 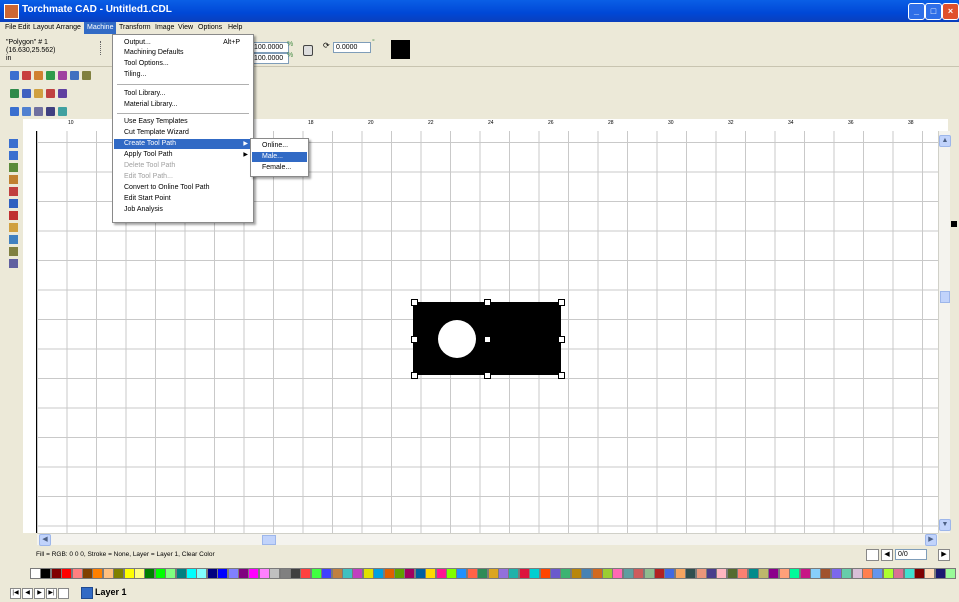 What do you see at coordinates (308, 50) in the screenshot?
I see `lock-ratio-icon` at bounding box center [308, 50].